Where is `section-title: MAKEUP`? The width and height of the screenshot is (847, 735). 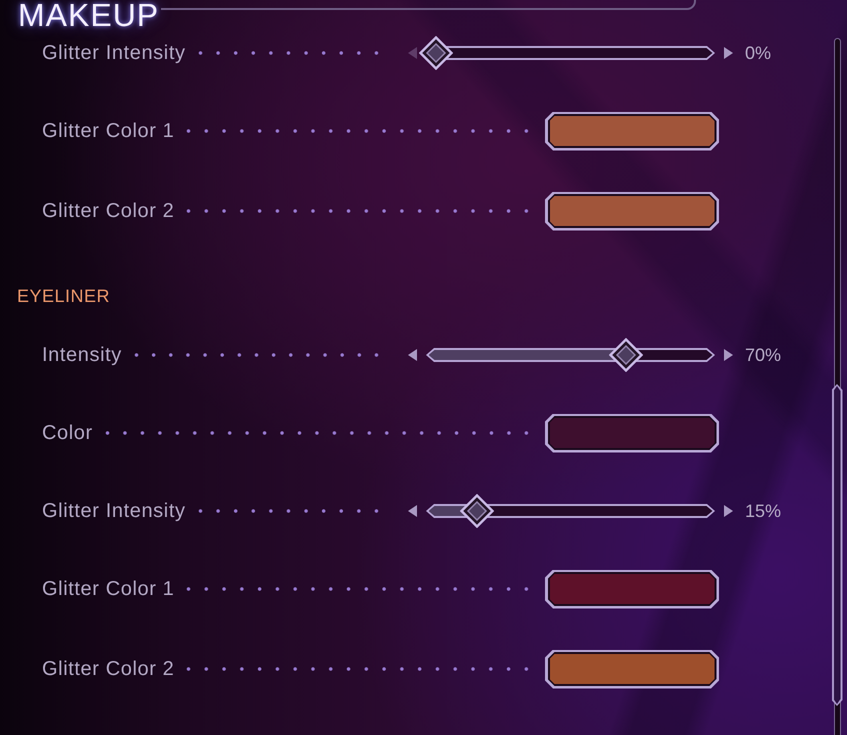
section-title: MAKEUP is located at coordinates (89, 15).